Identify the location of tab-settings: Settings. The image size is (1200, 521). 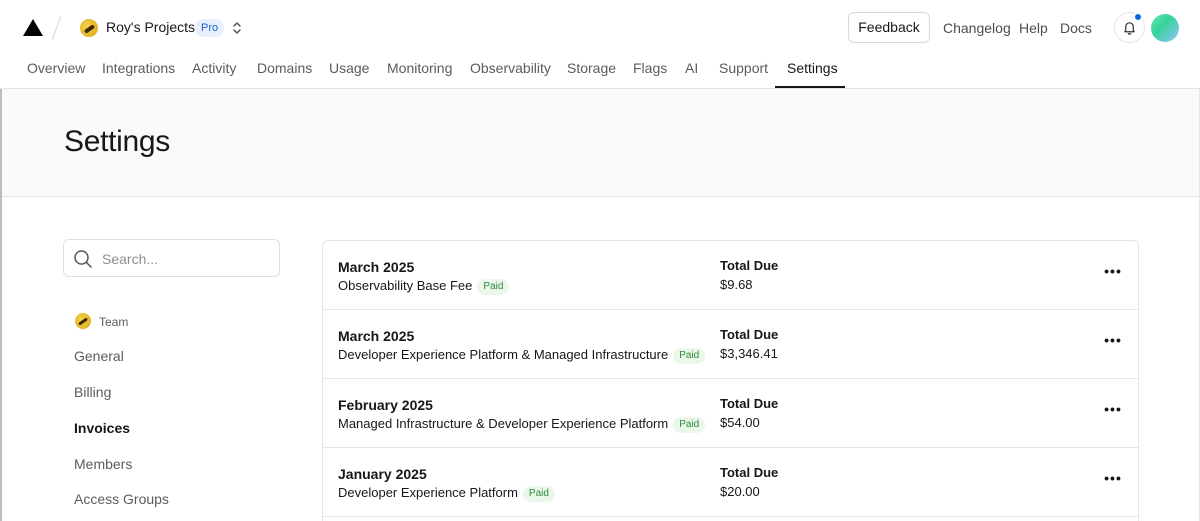
(812, 74).